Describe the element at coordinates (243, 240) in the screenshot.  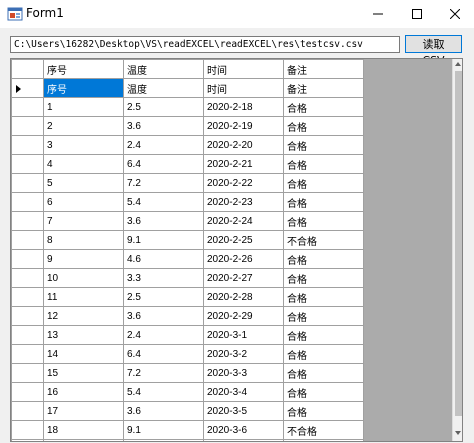
I see `cell-time: 2020-2-25` at that location.